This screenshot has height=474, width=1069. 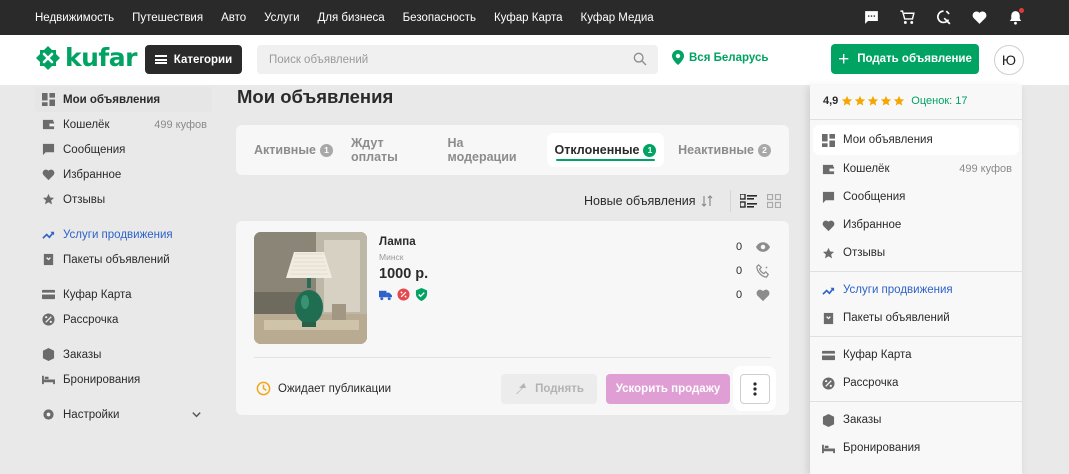 What do you see at coordinates (48, 319) in the screenshot?
I see `installment-icon` at bounding box center [48, 319].